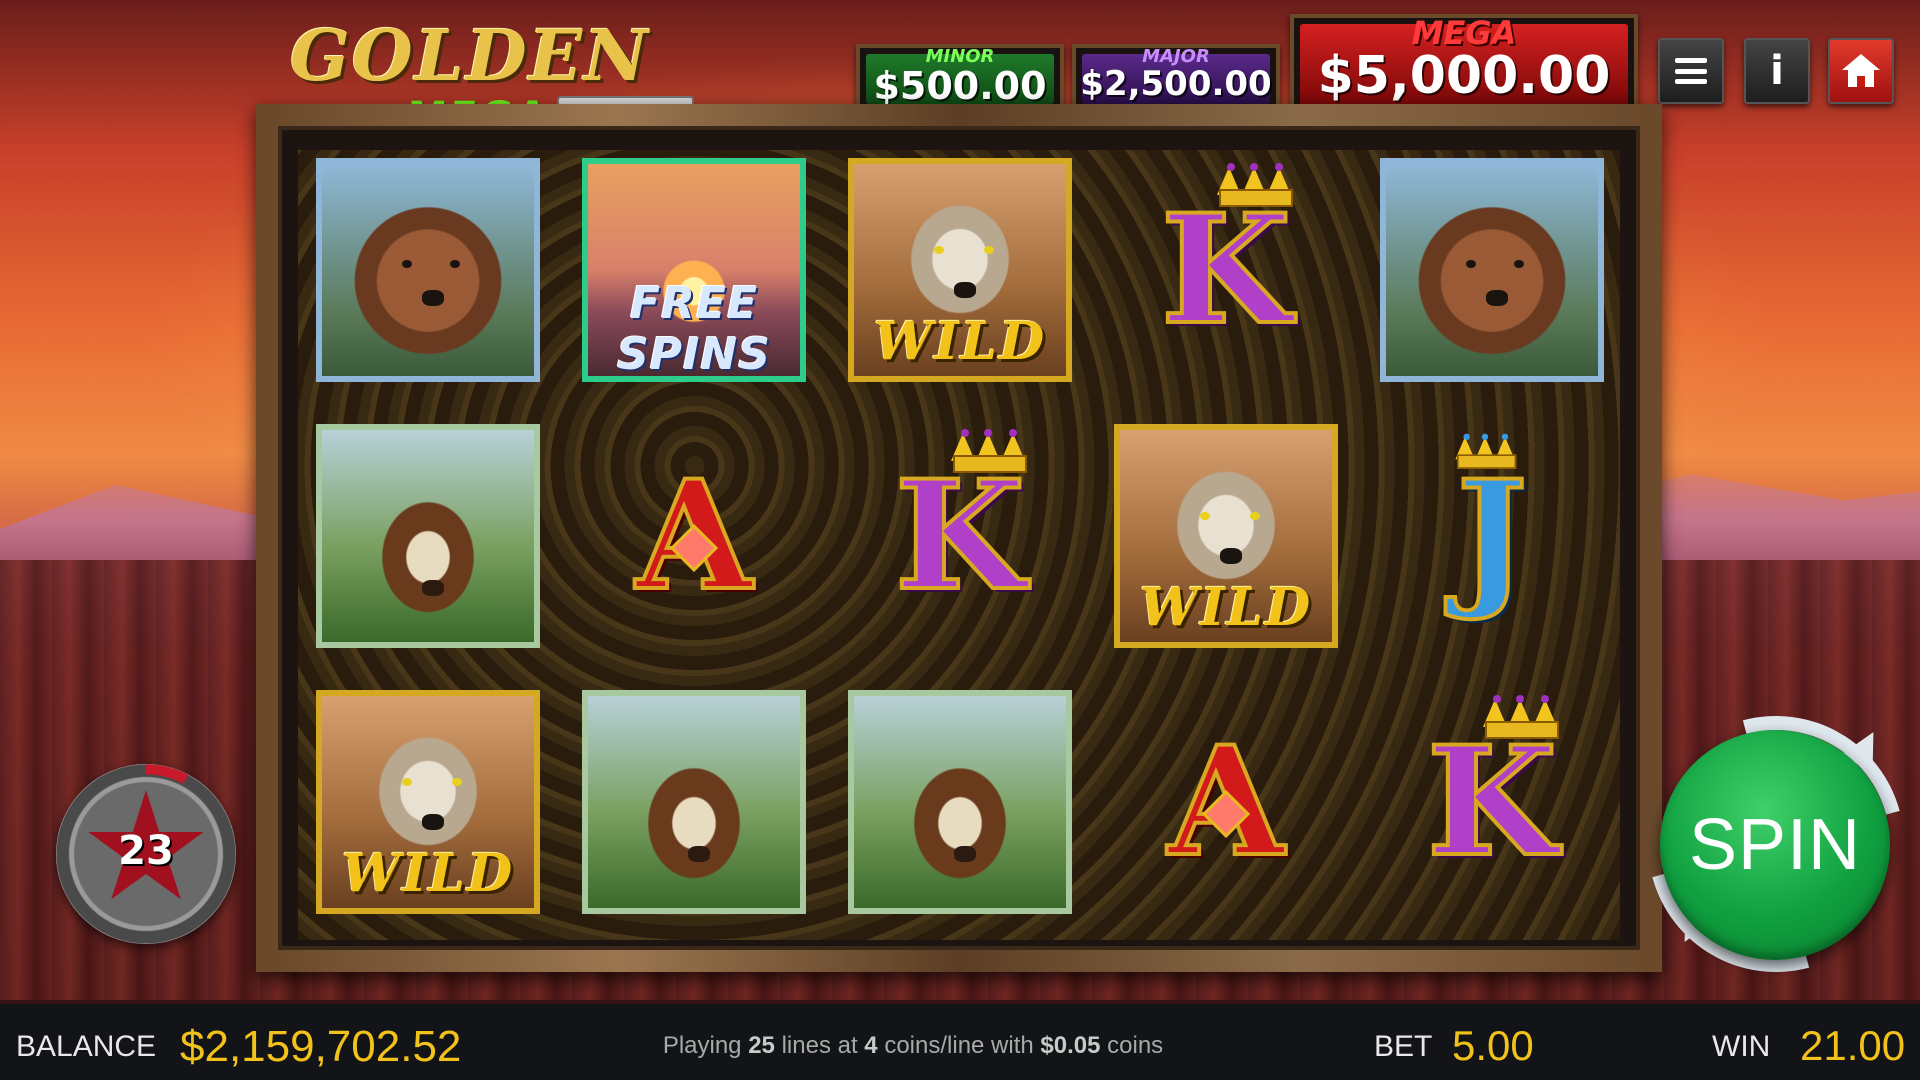 This screenshot has width=1920, height=1080. Describe the element at coordinates (1135, 1045) in the screenshot. I see `coins-suffix: coins` at that location.